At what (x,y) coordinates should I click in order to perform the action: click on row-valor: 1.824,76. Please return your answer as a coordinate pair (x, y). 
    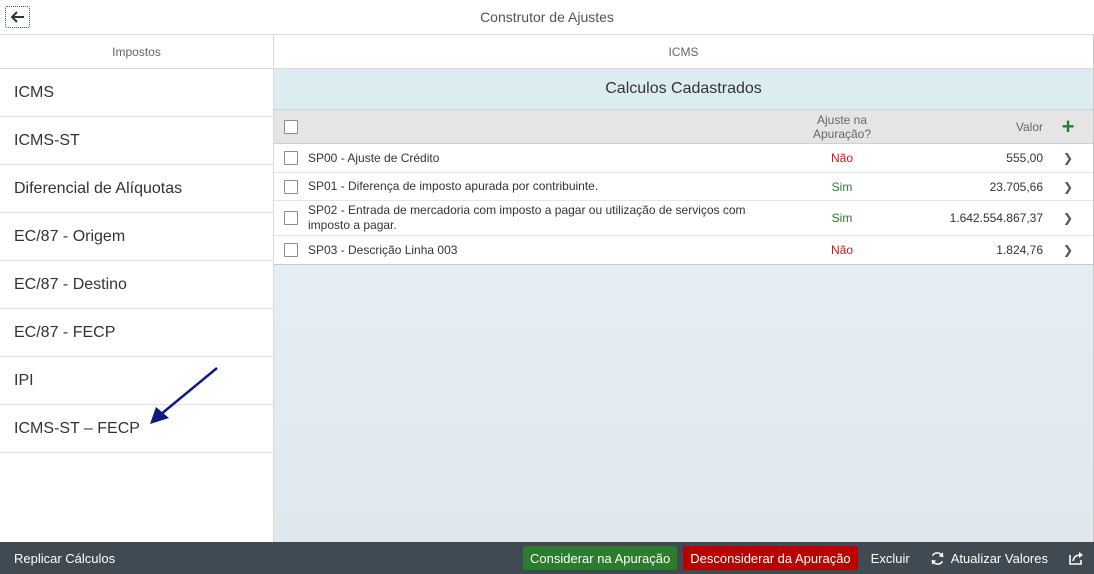
    Looking at the image, I should click on (1019, 250).